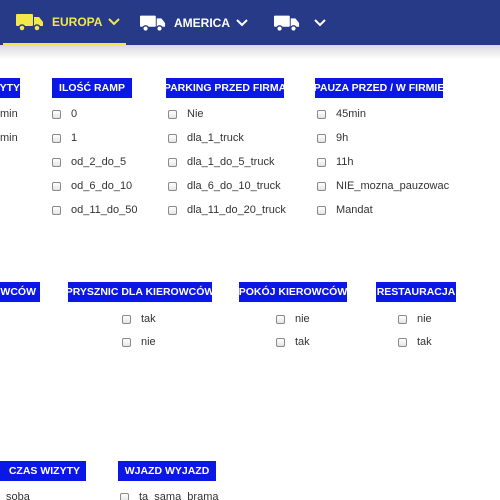  I want to click on checkbox-option: dla_6_do_10_truck, so click(224, 186).